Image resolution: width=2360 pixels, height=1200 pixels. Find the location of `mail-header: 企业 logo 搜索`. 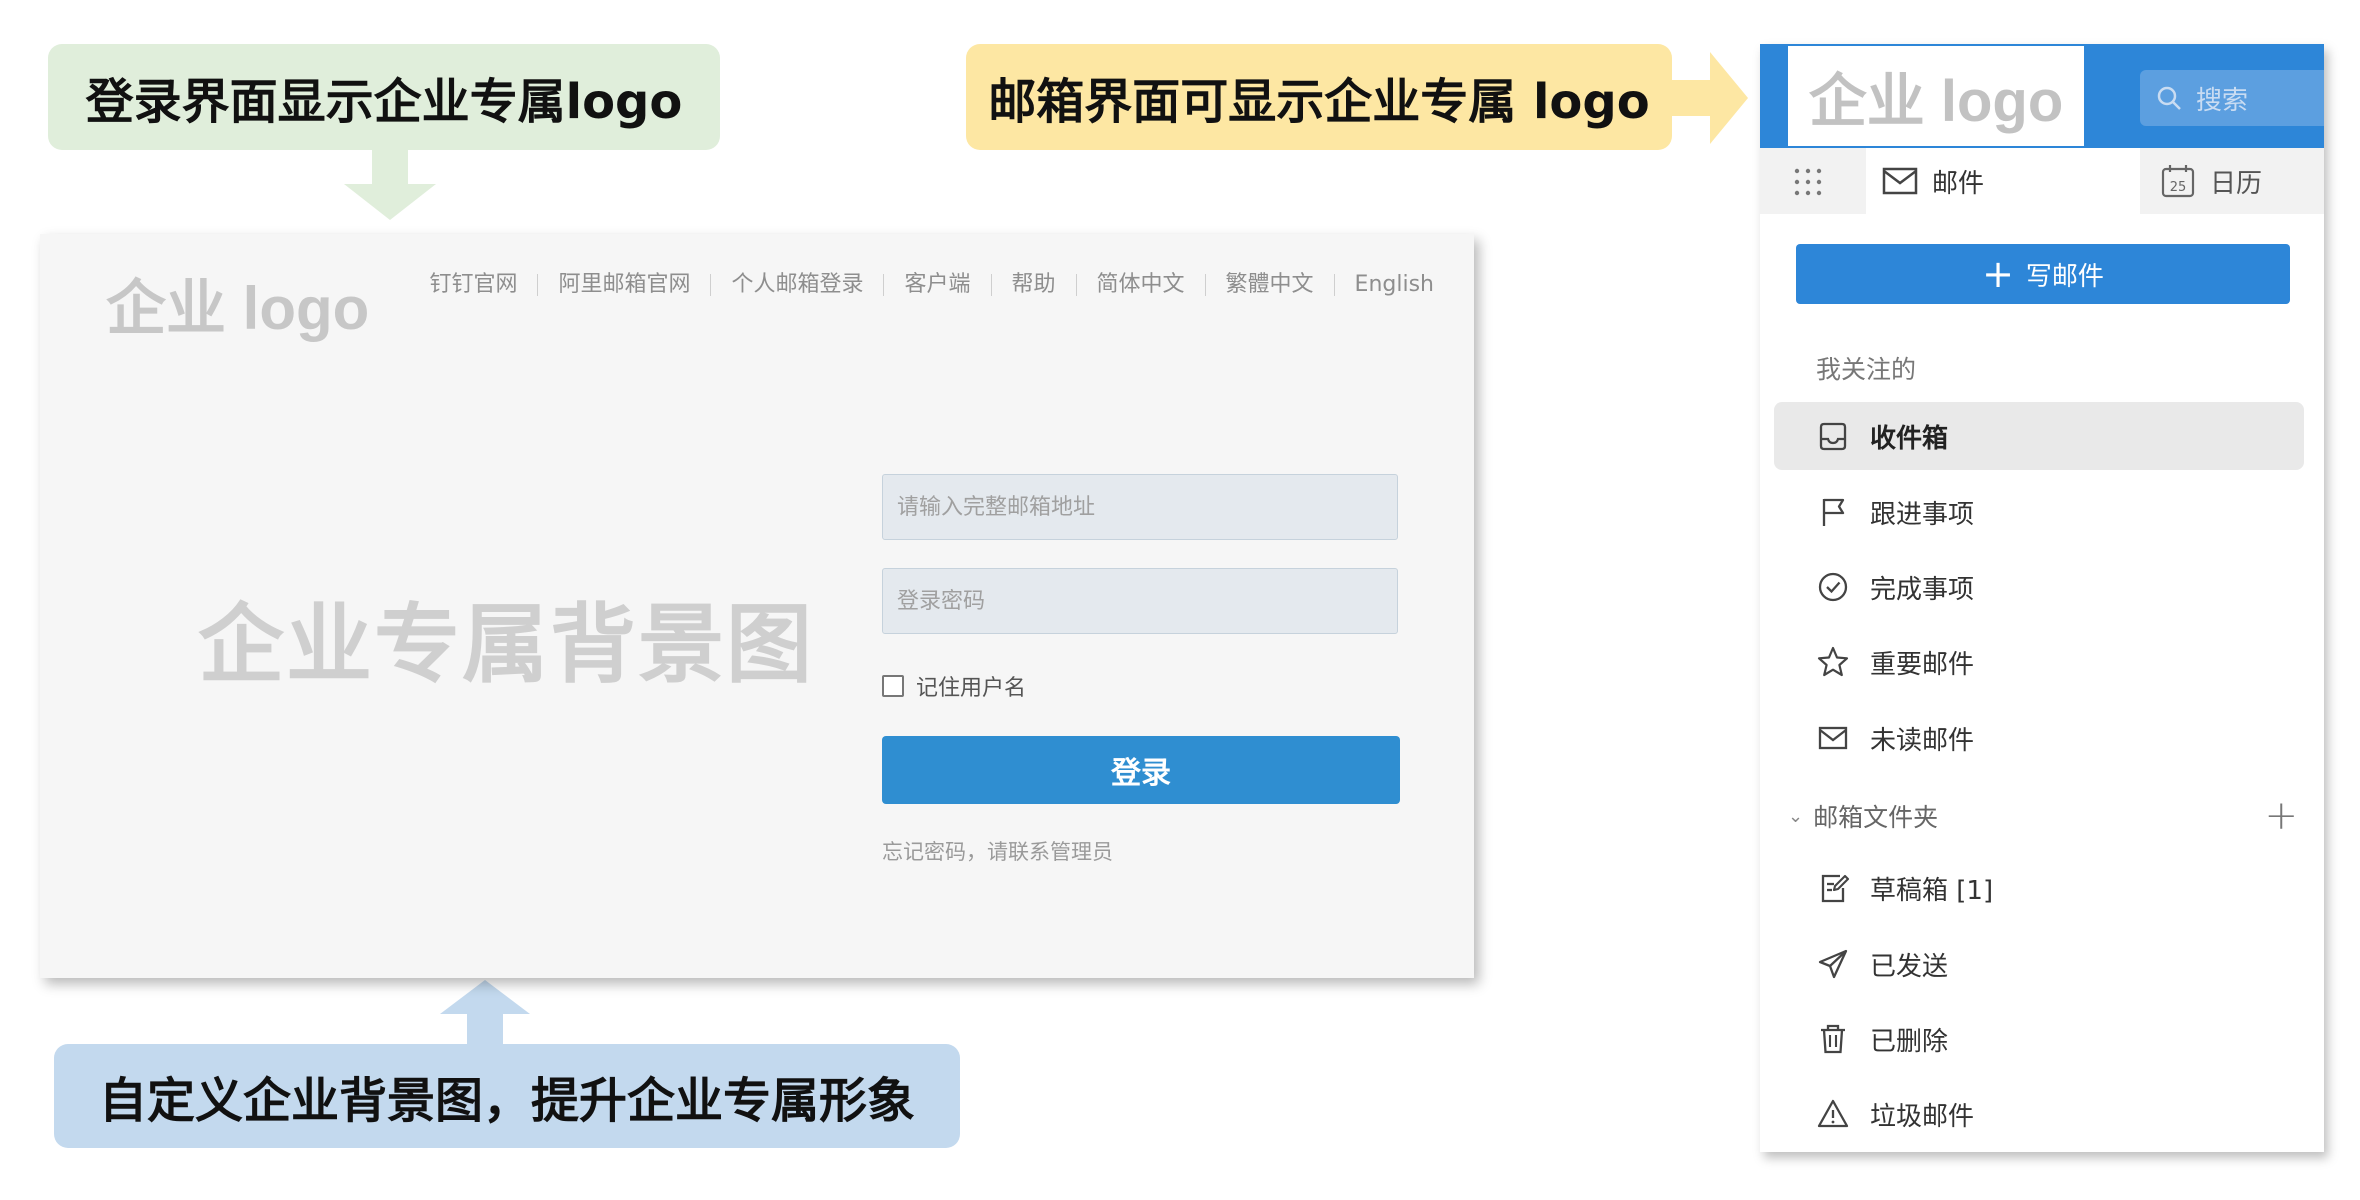

mail-header: 企业 logo 搜索 is located at coordinates (2042, 96).